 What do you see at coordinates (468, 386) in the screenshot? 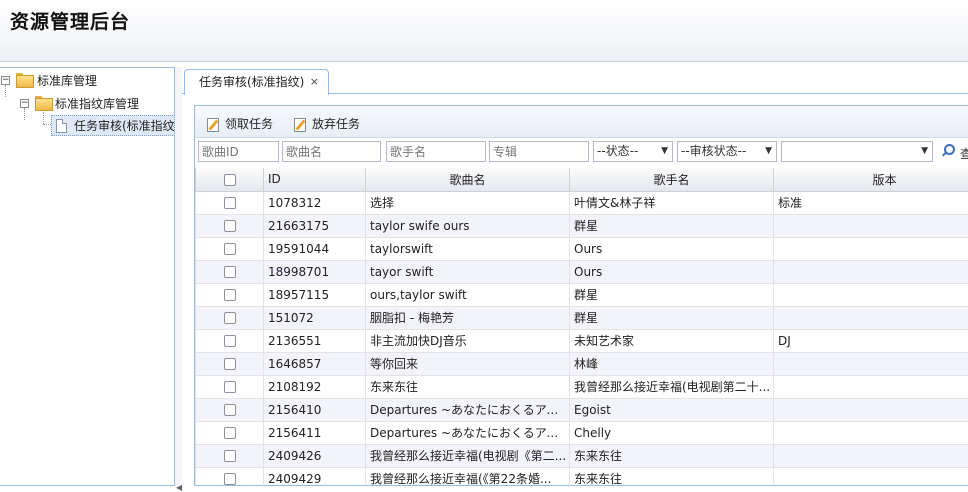
I see `cell-song: 东来东往` at bounding box center [468, 386].